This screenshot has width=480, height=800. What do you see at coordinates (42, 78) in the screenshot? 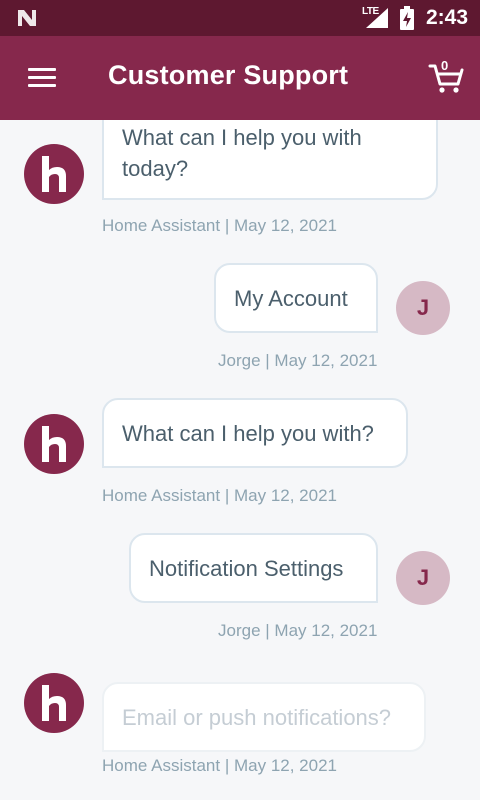
I see `hamburger-menu-icon` at bounding box center [42, 78].